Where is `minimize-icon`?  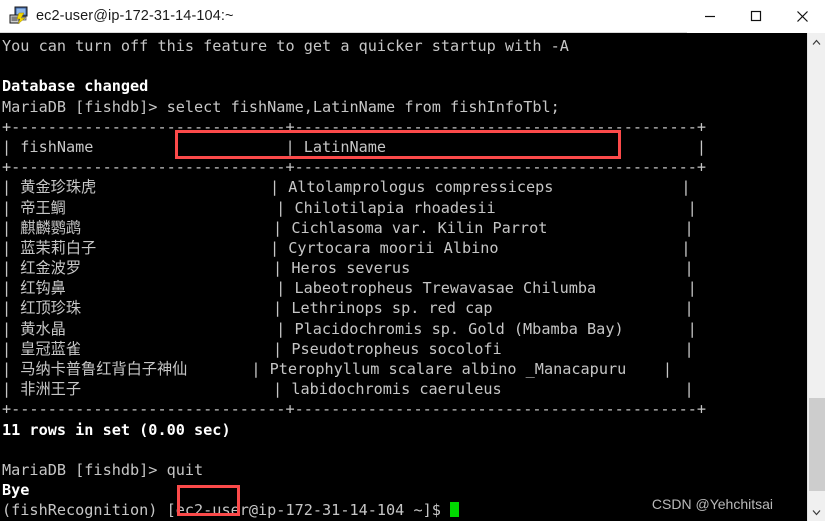 minimize-icon is located at coordinates (710, 16).